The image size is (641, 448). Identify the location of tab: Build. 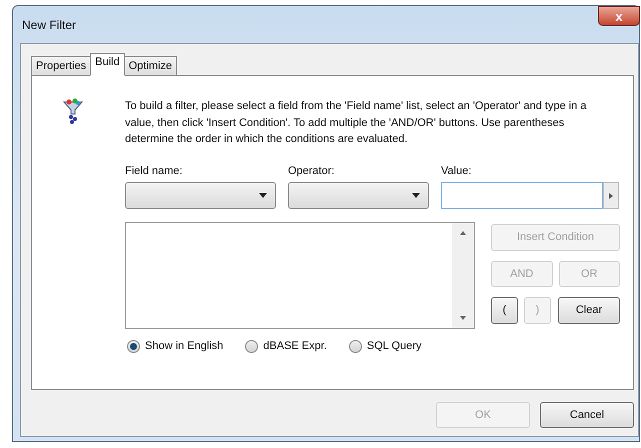
(107, 64).